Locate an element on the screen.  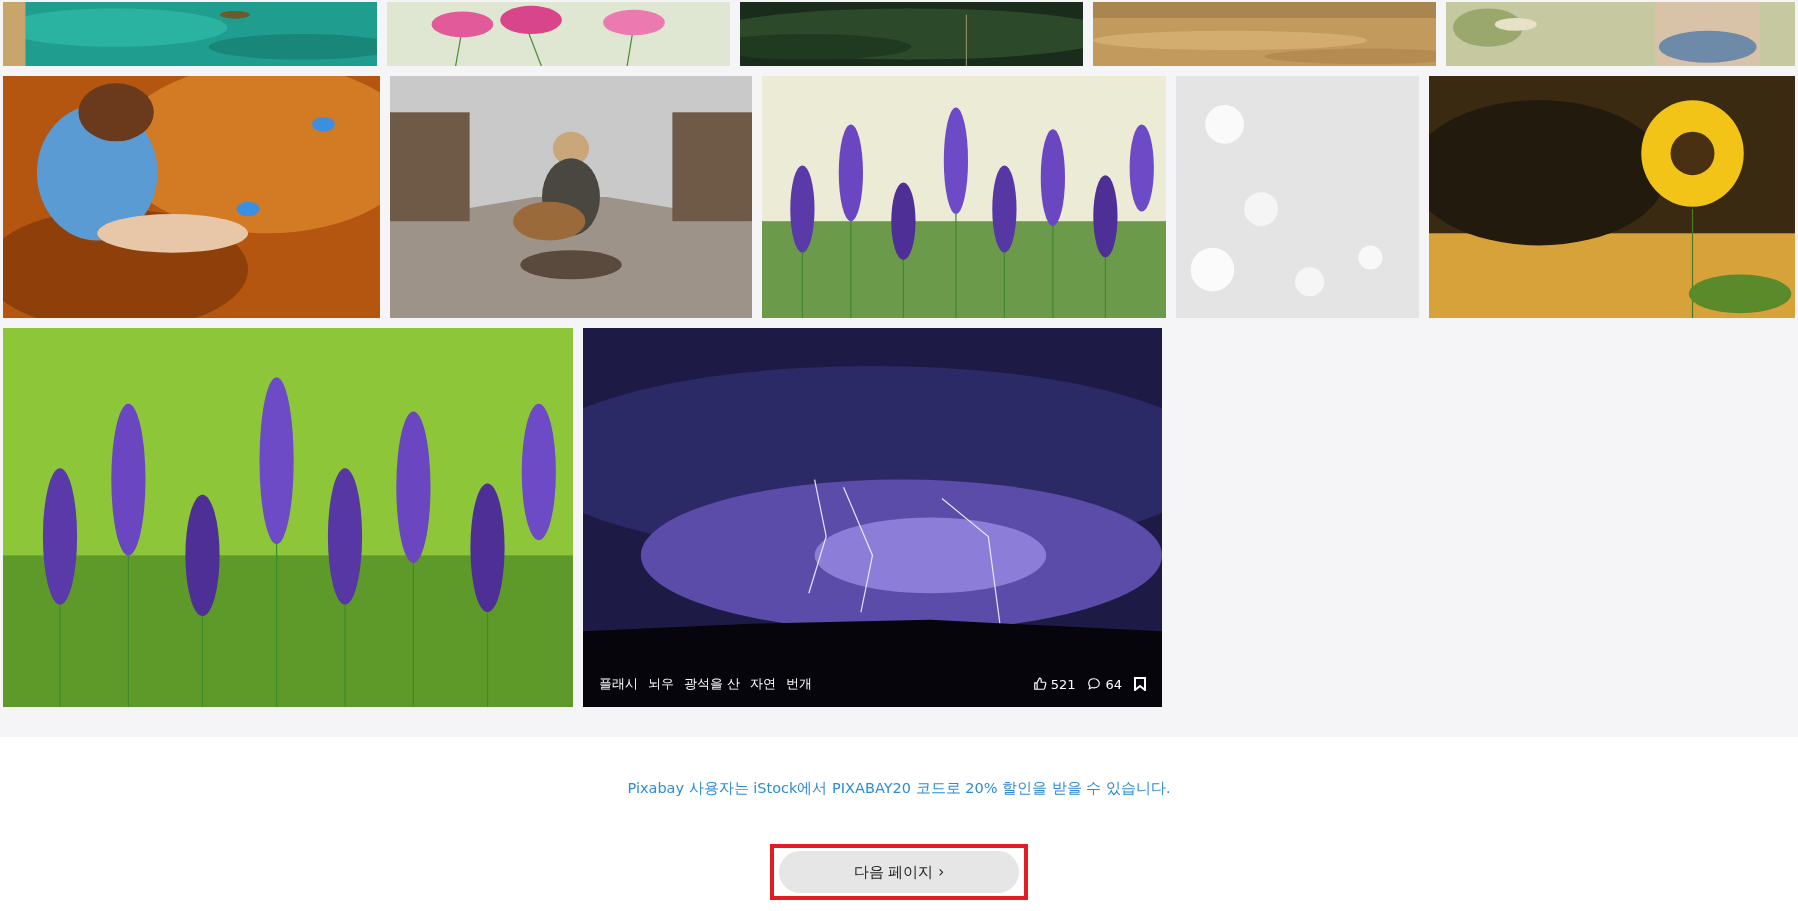
comment-icon is located at coordinates (1094, 684).